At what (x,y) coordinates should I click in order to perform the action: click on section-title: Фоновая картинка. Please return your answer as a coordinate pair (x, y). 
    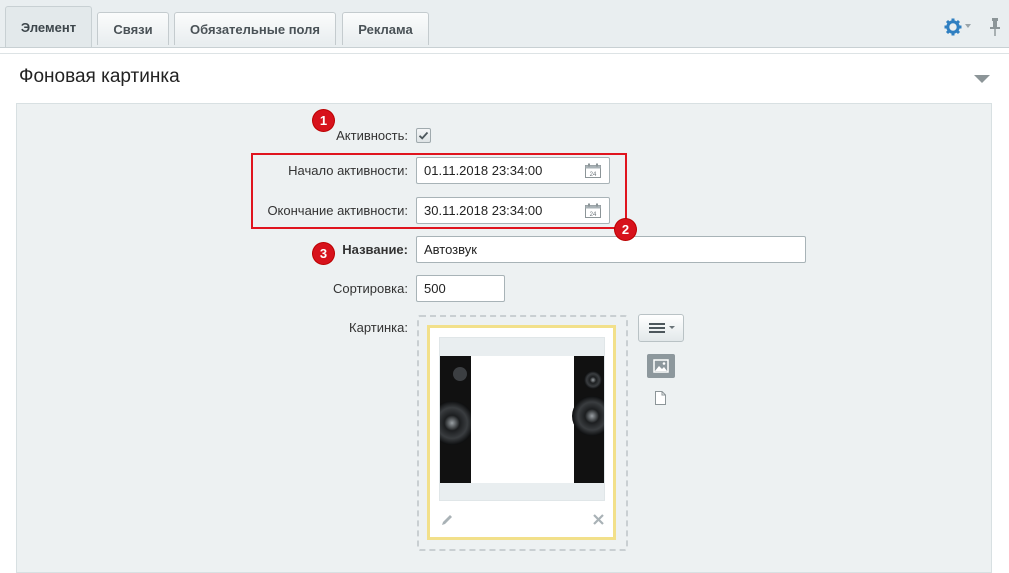
    Looking at the image, I should click on (99, 76).